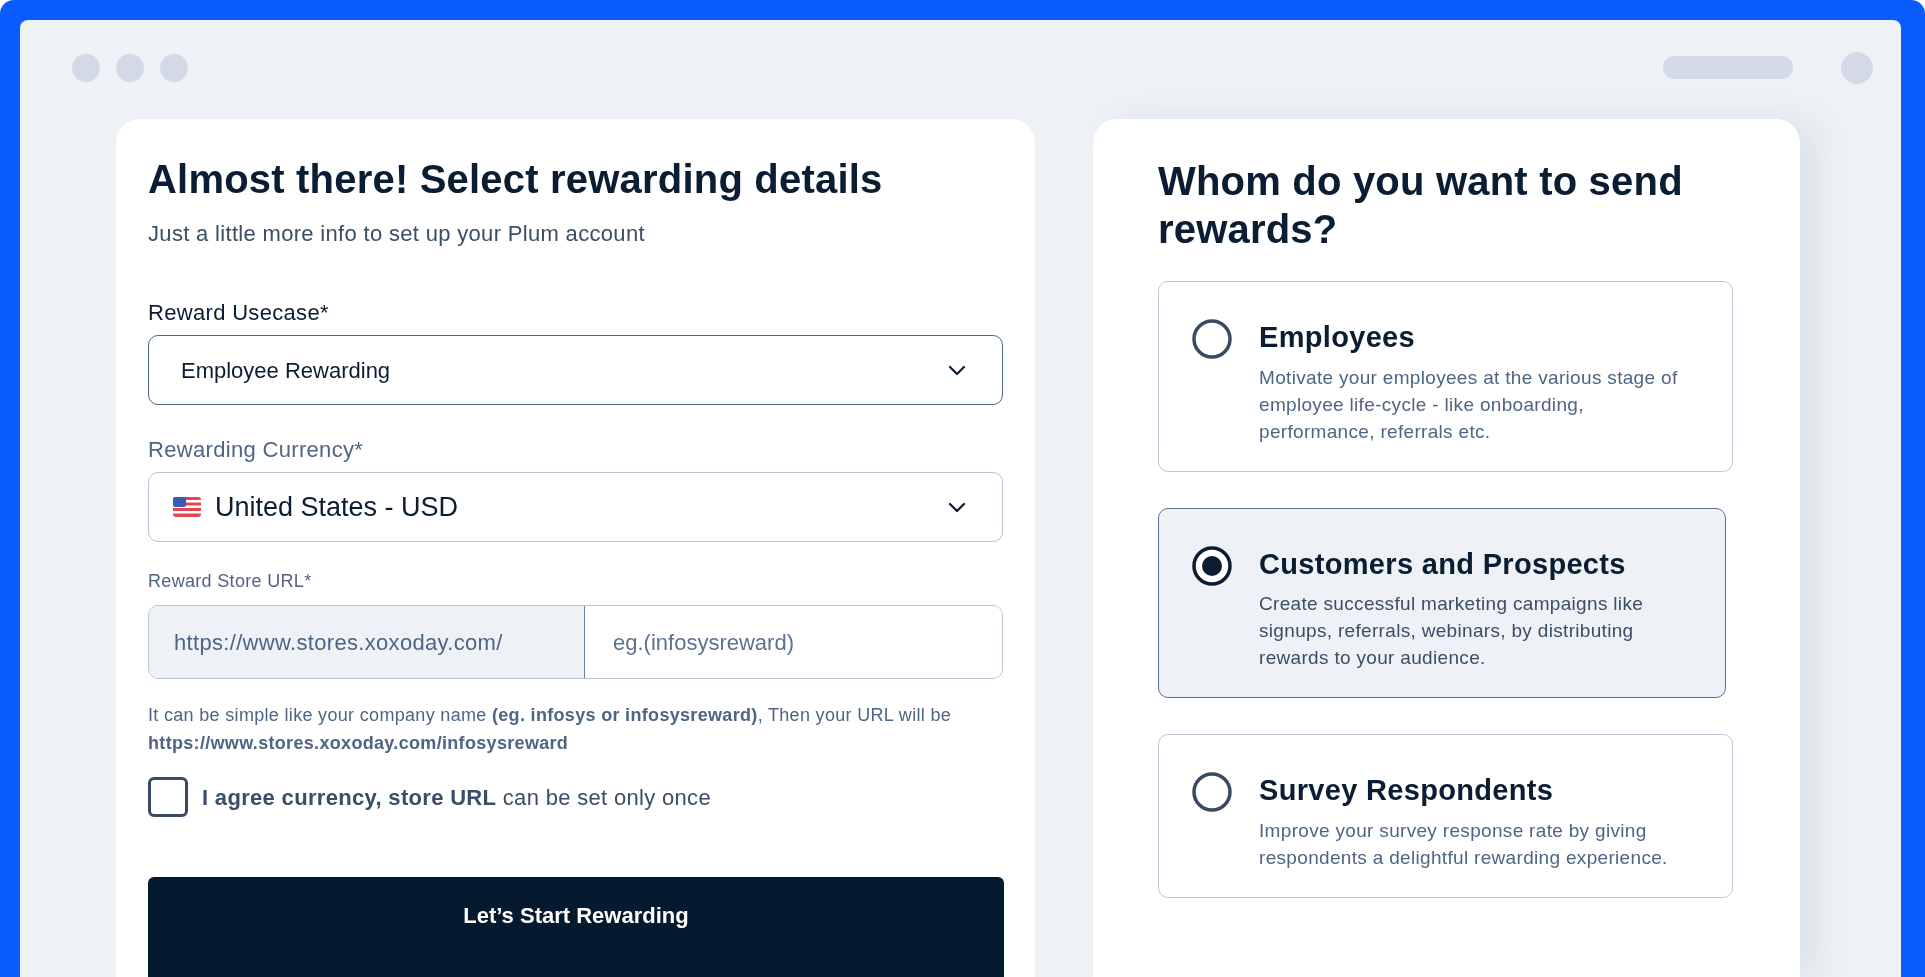  Describe the element at coordinates (576, 927) in the screenshot. I see `start-button: Let’s Start Rewarding` at that location.